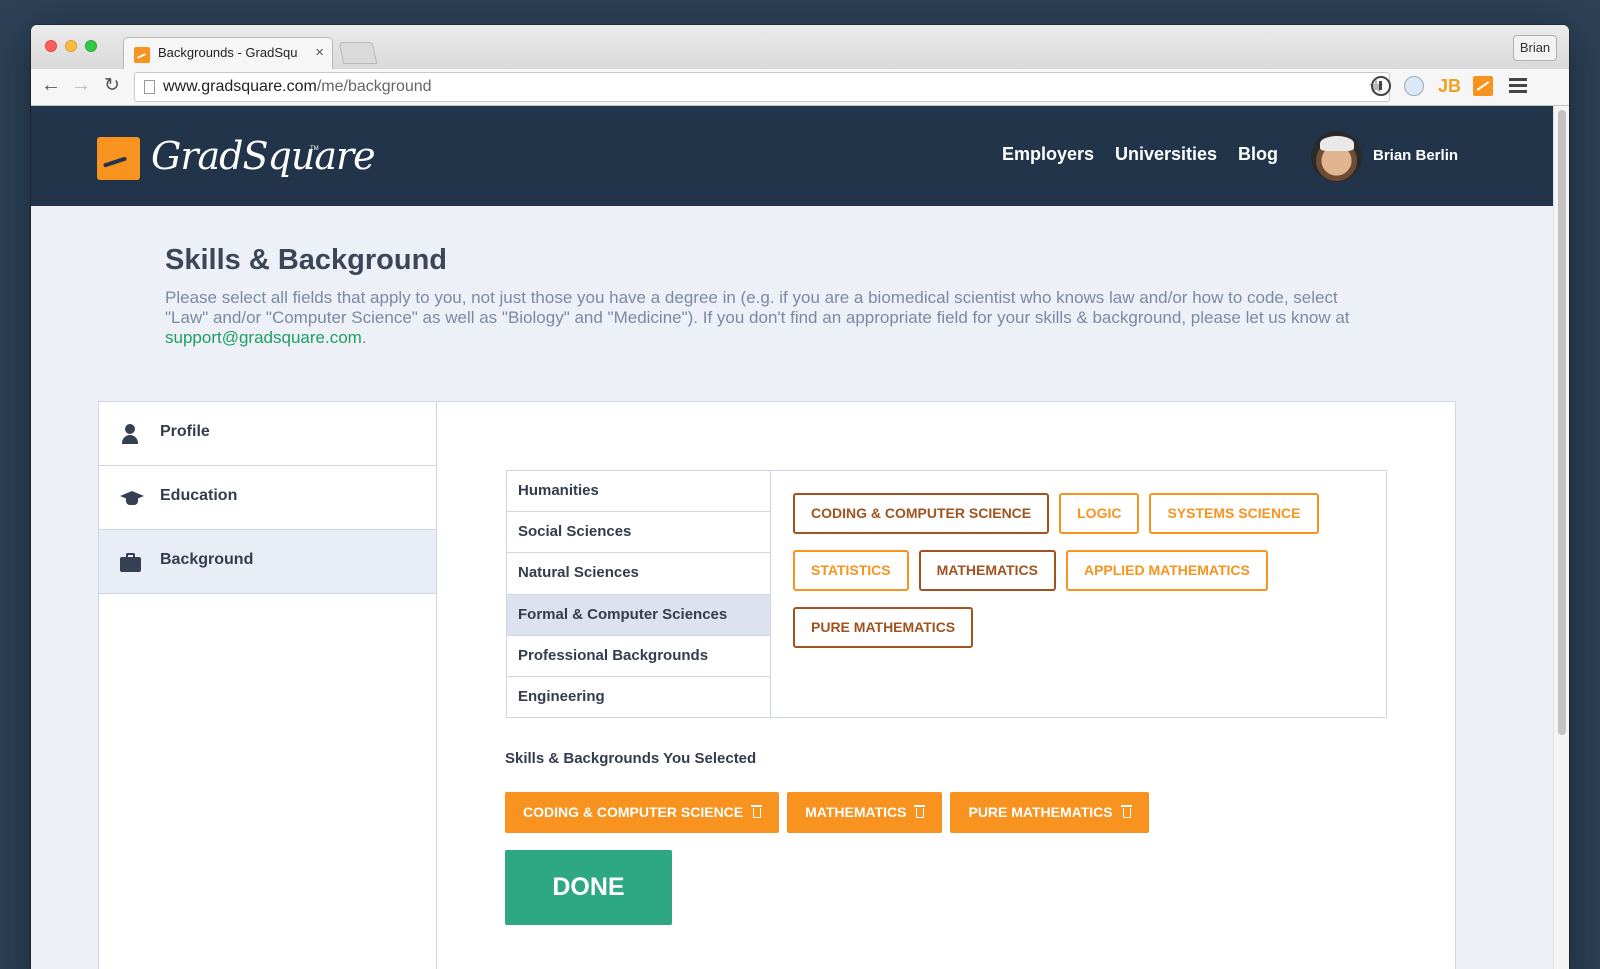 The height and width of the screenshot is (969, 1600). Describe the element at coordinates (638, 492) in the screenshot. I see `category-item-humanities: Humanities` at that location.